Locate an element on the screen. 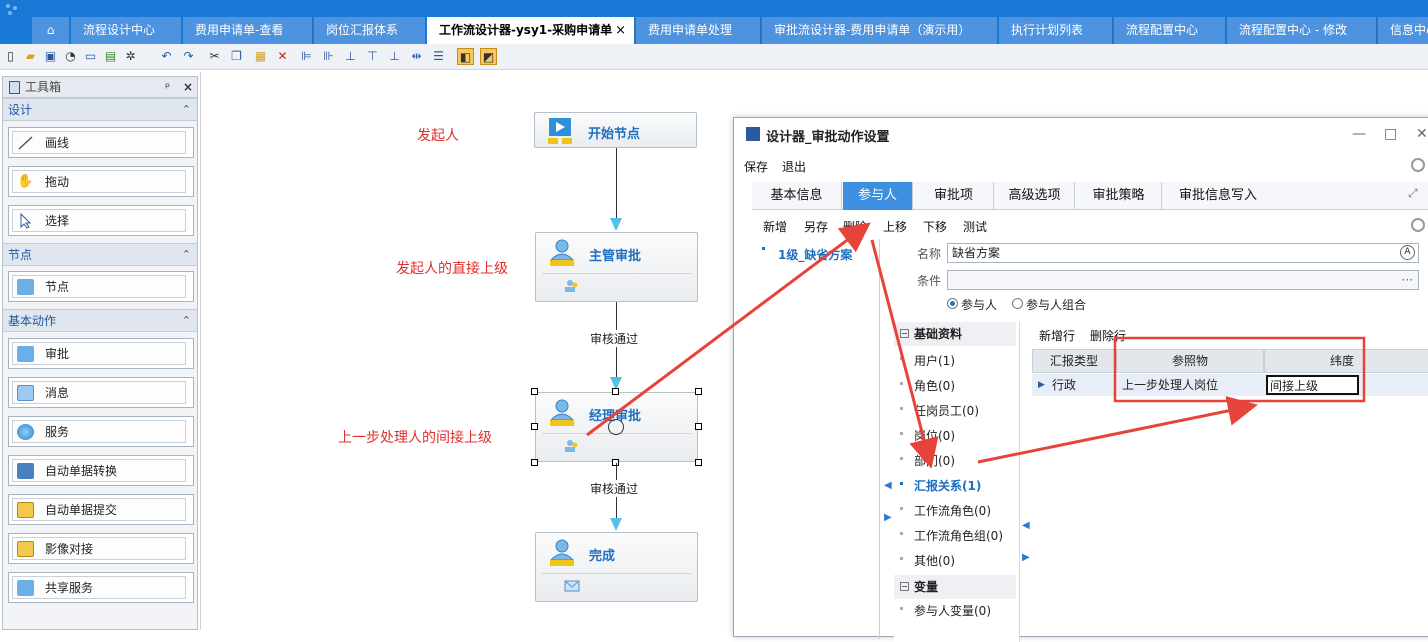  cut-icon: ✂ is located at coordinates (214, 56).